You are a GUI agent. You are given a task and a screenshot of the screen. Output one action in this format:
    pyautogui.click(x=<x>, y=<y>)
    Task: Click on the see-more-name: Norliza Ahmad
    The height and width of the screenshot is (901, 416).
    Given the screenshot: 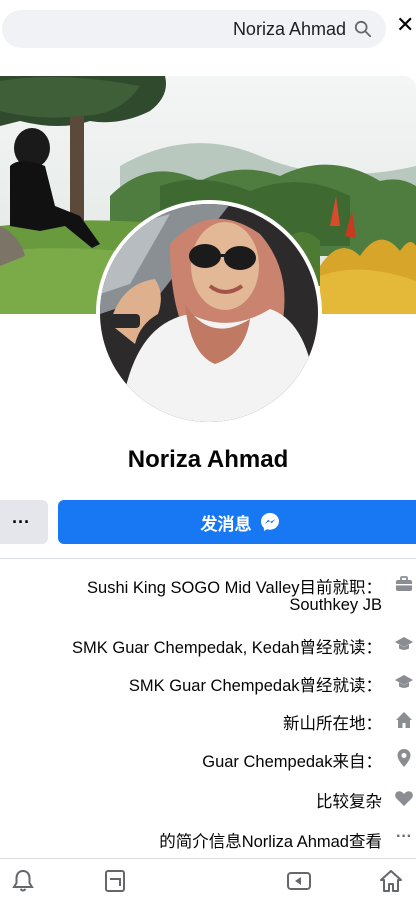 What is the action you would take?
    pyautogui.click(x=295, y=842)
    